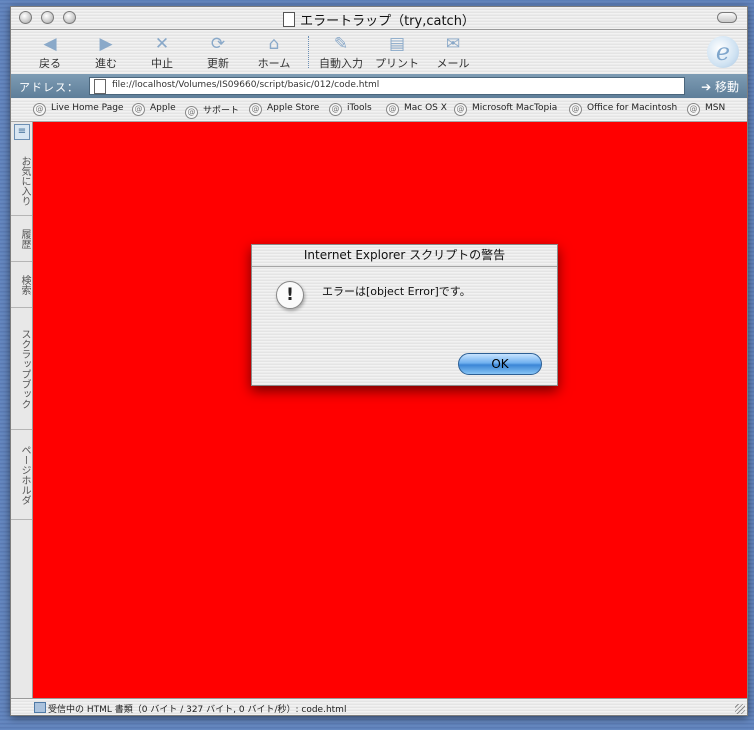 The height and width of the screenshot is (730, 754). I want to click on address-label: アドレス：, so click(49, 87).